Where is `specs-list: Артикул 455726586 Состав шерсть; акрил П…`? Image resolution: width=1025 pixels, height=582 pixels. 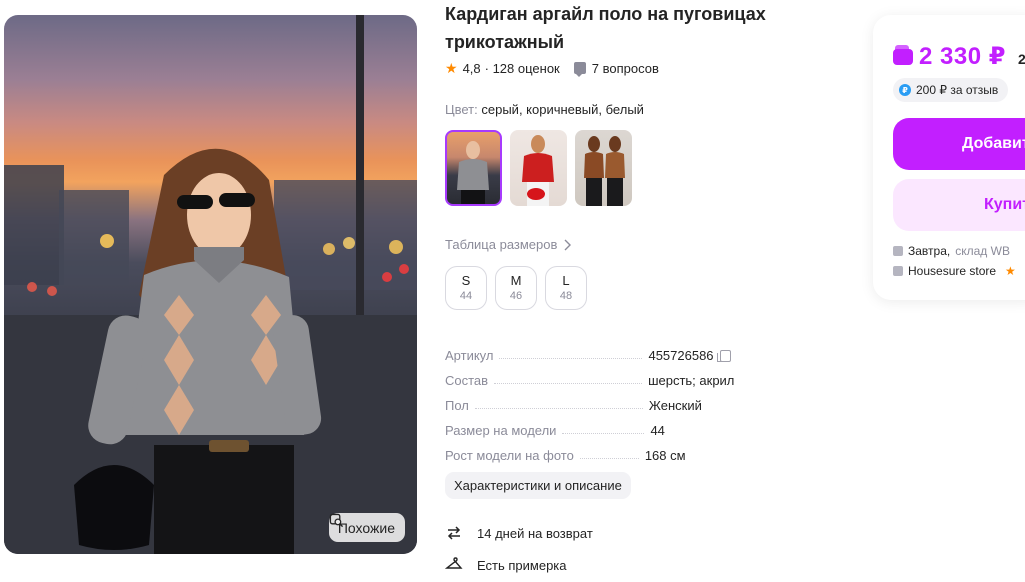 specs-list: Артикул 455726586 Состав шерсть; акрил П… is located at coordinates (595, 400).